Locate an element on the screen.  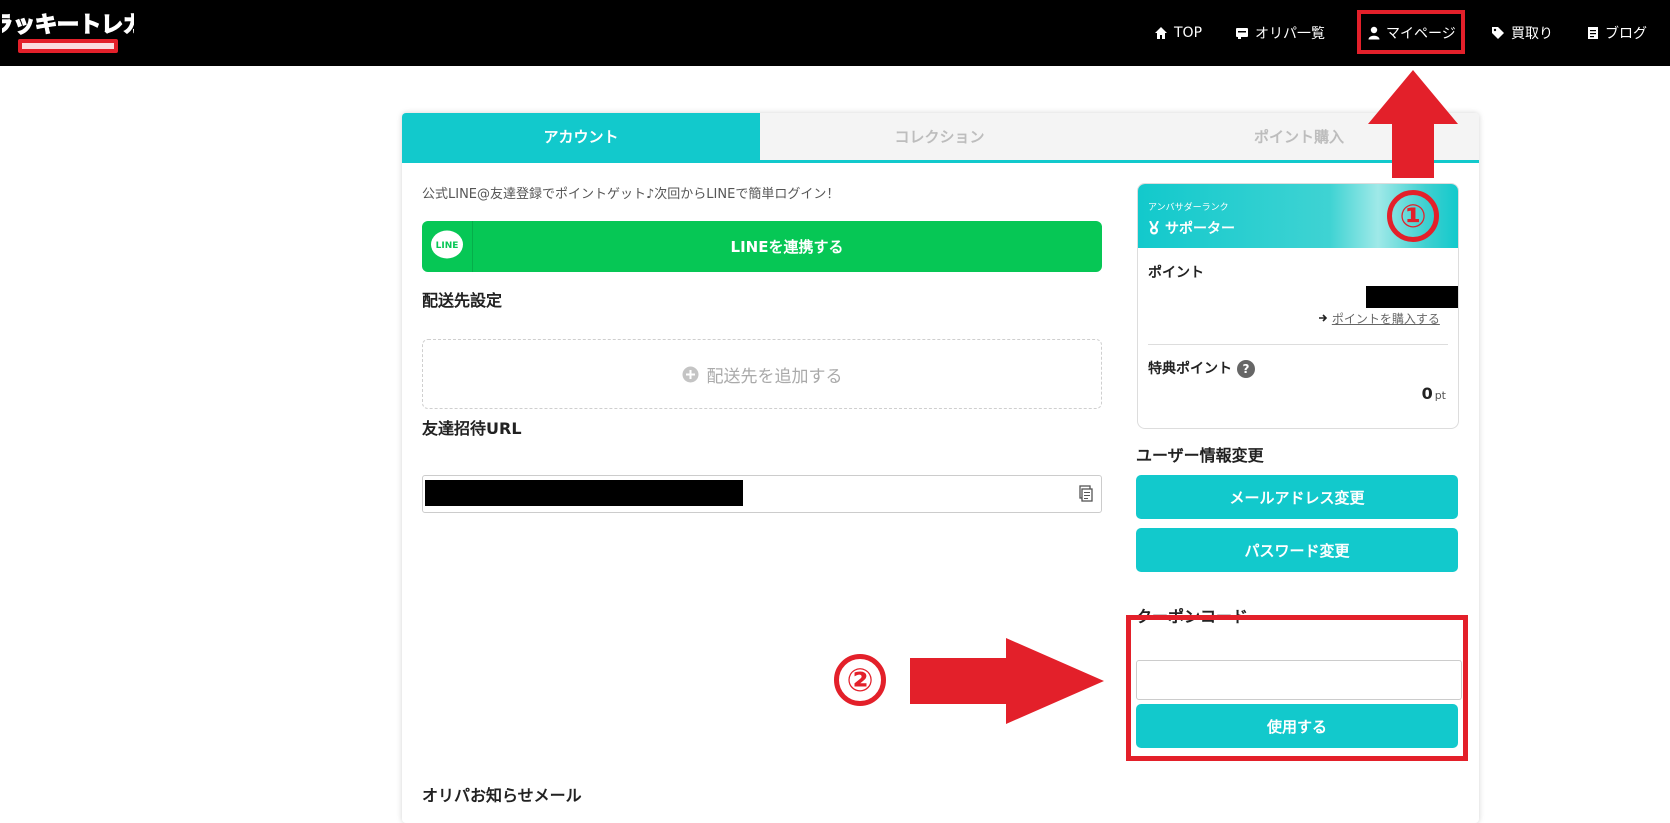
tab-underline is located at coordinates (940, 161).